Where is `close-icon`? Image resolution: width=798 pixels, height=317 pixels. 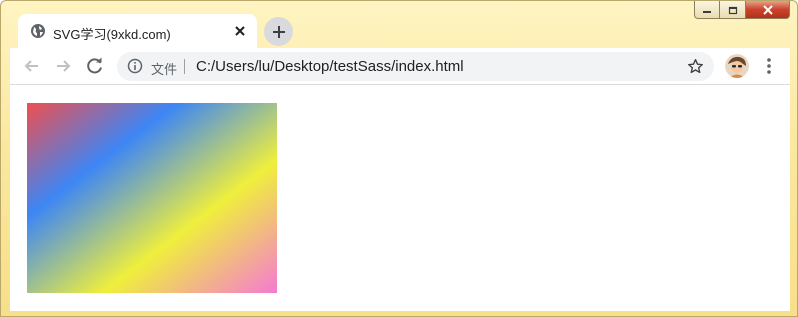
close-icon is located at coordinates (767, 9).